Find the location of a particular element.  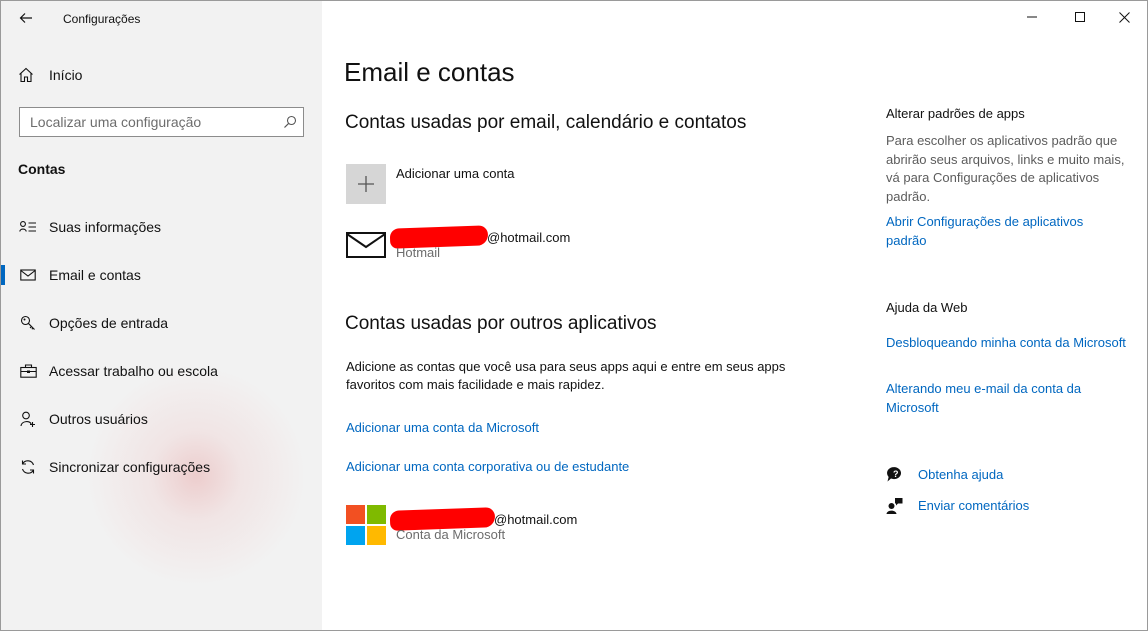

unlock-account-link: Desbloqueando minha conta da Microsoft is located at coordinates (1006, 343).